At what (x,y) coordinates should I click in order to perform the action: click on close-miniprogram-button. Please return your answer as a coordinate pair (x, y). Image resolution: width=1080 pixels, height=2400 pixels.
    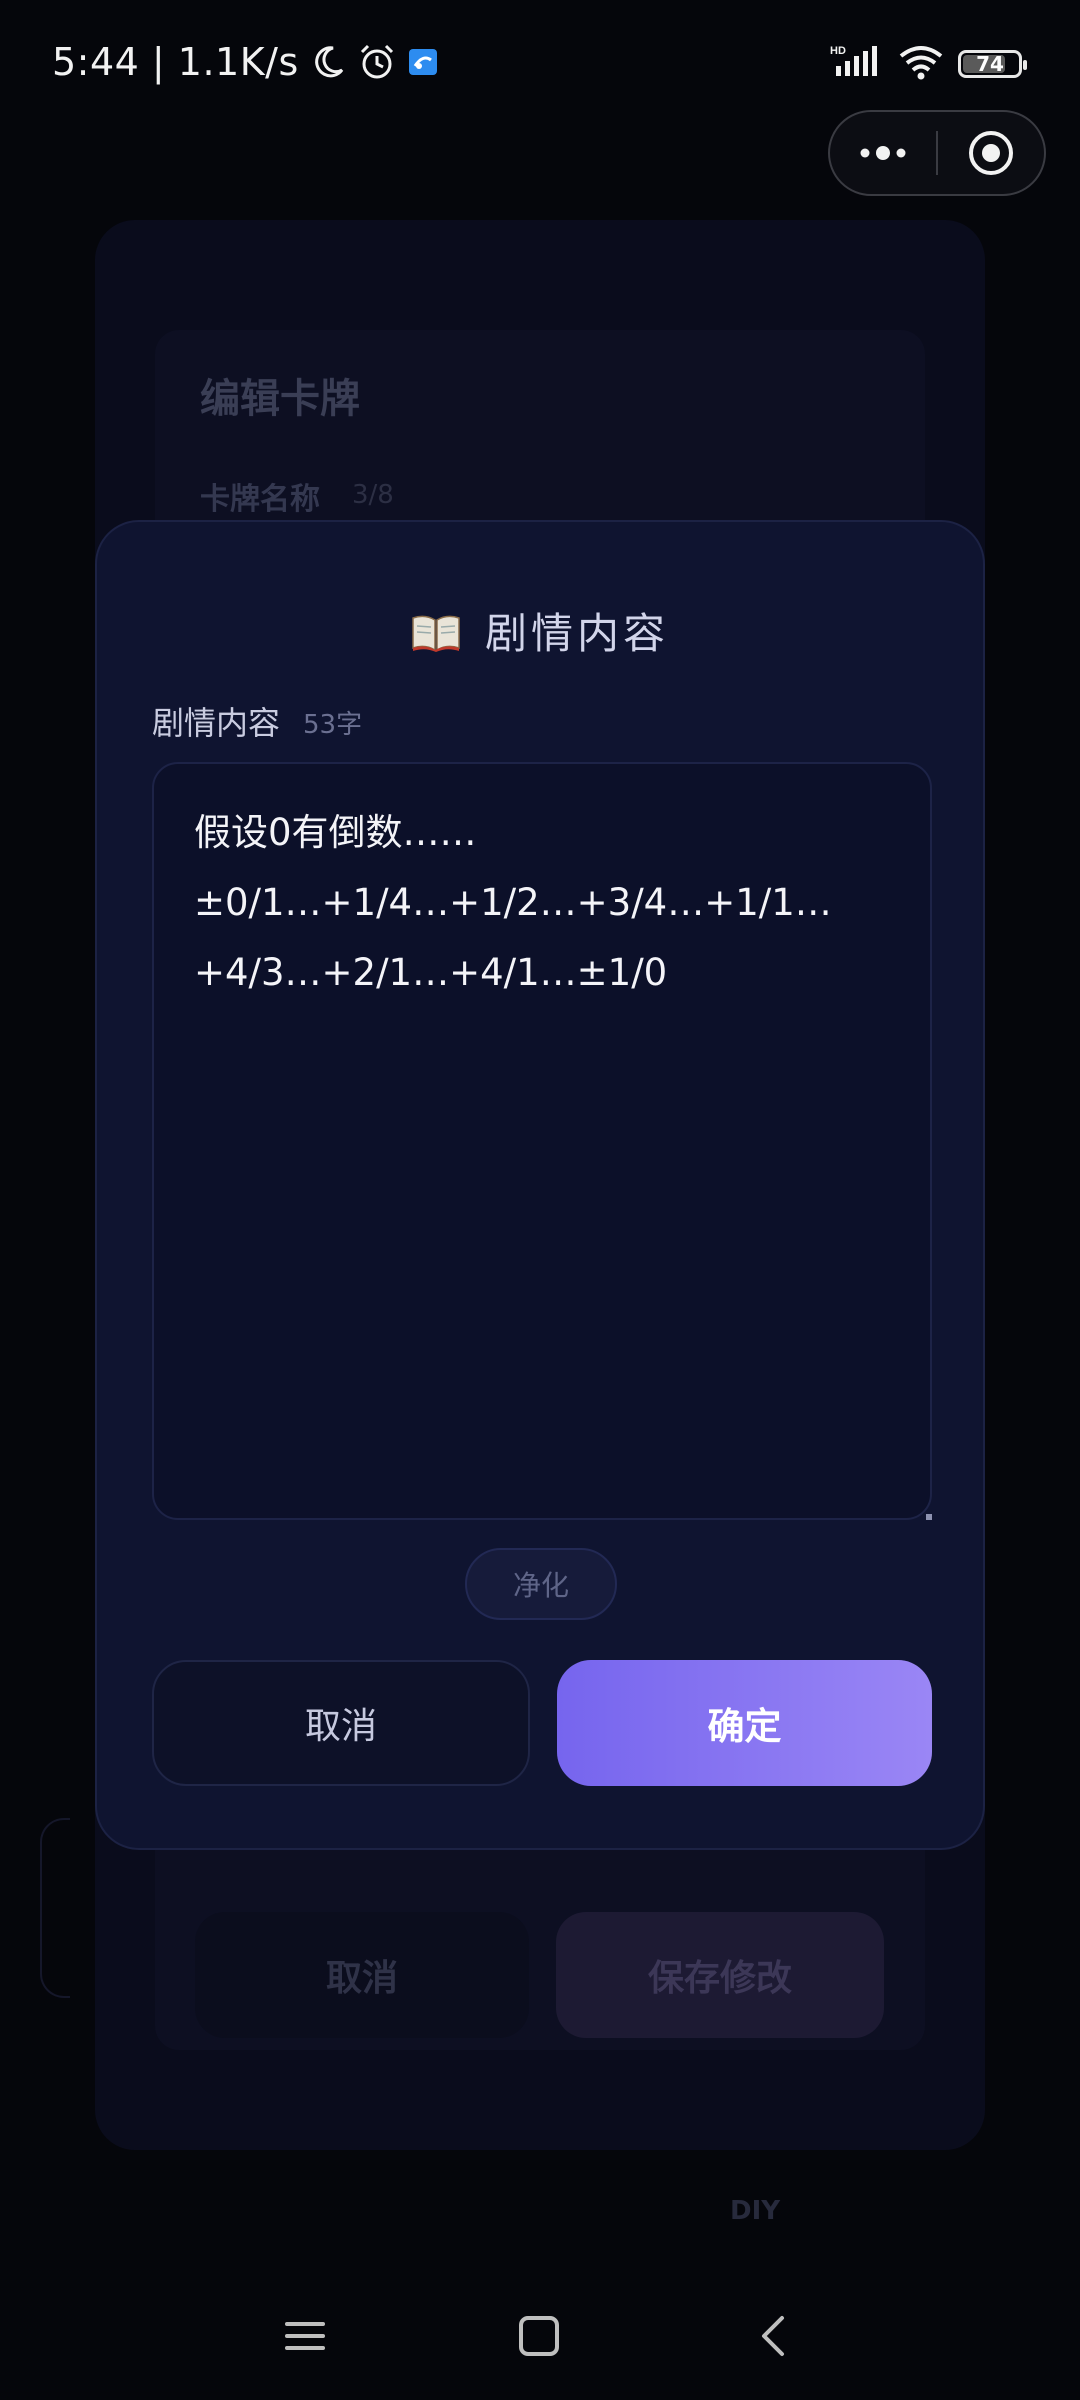
    Looking at the image, I should click on (991, 153).